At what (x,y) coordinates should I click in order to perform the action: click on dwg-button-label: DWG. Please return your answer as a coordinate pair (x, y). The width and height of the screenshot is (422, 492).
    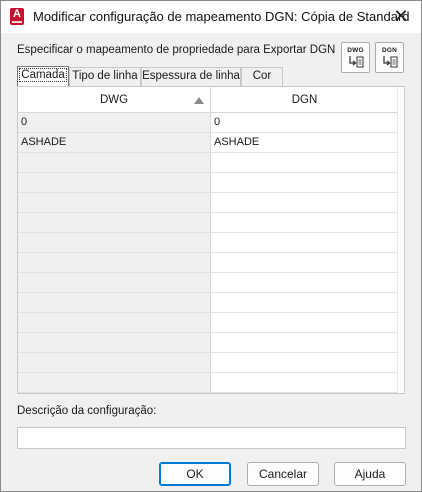
    Looking at the image, I should click on (355, 50).